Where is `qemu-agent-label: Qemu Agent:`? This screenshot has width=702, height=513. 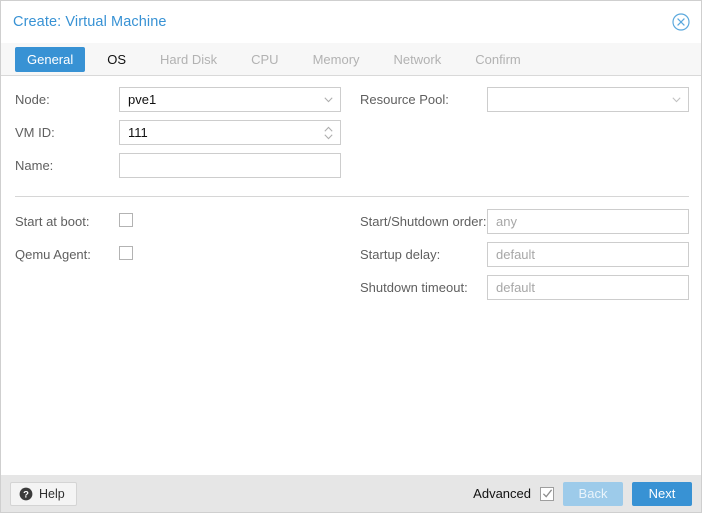 qemu-agent-label: Qemu Agent: is located at coordinates (53, 254).